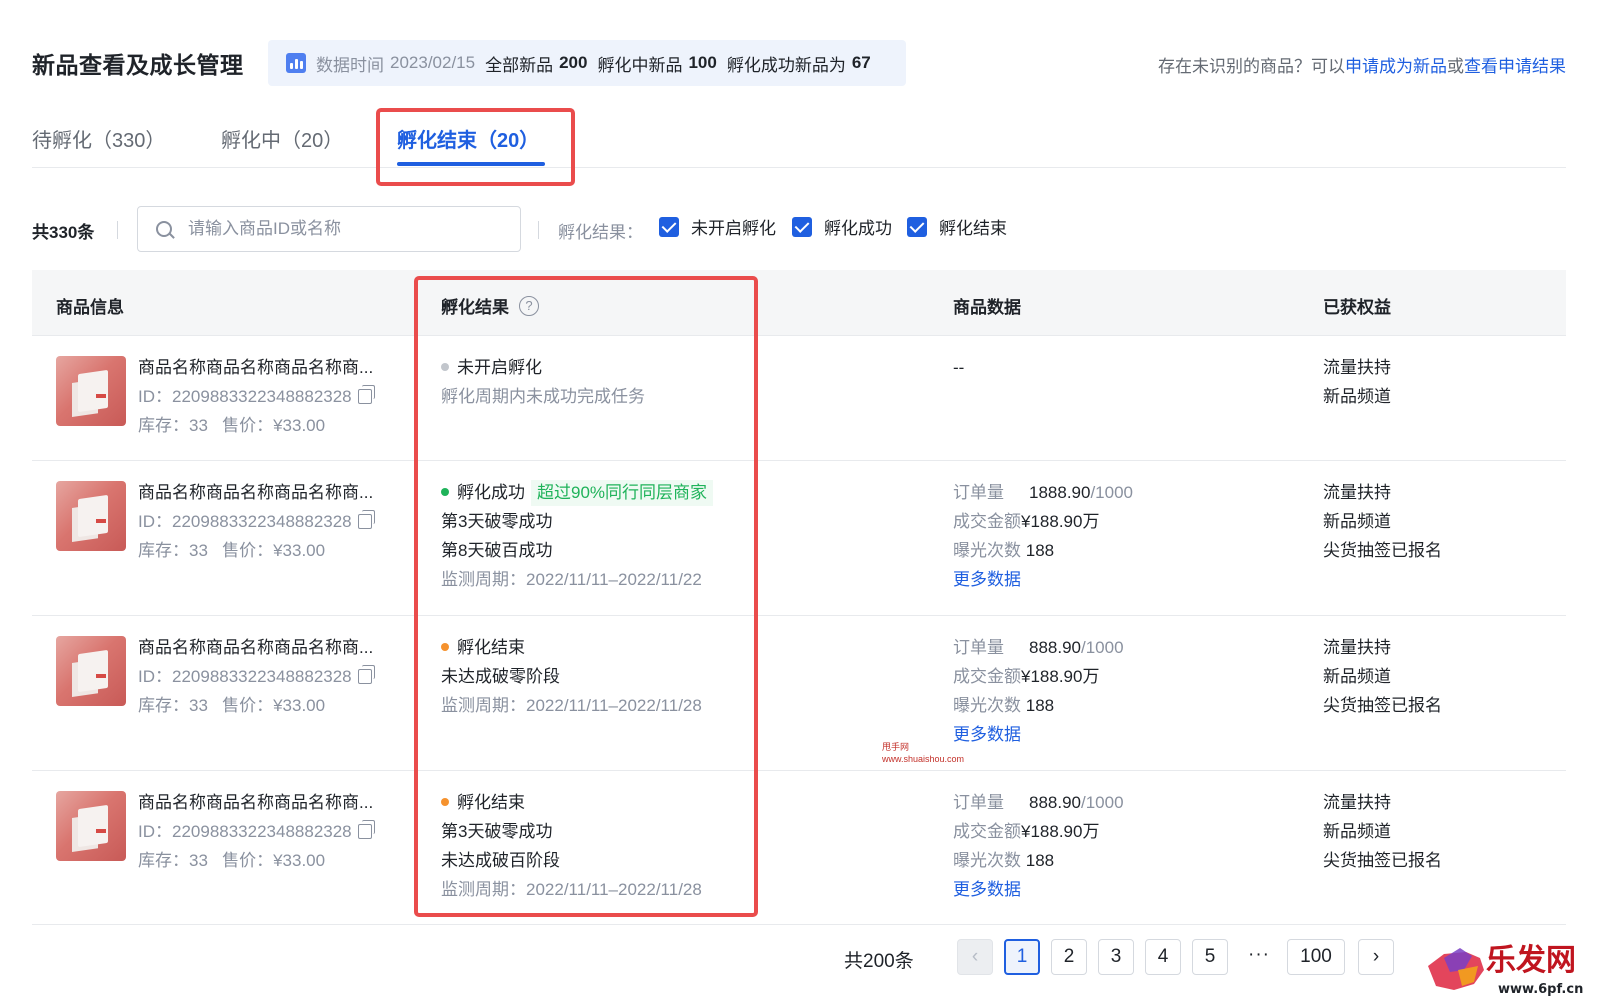 The image size is (1600, 1002). I want to click on benefits: 流量扶持 新品频道, so click(1357, 382).